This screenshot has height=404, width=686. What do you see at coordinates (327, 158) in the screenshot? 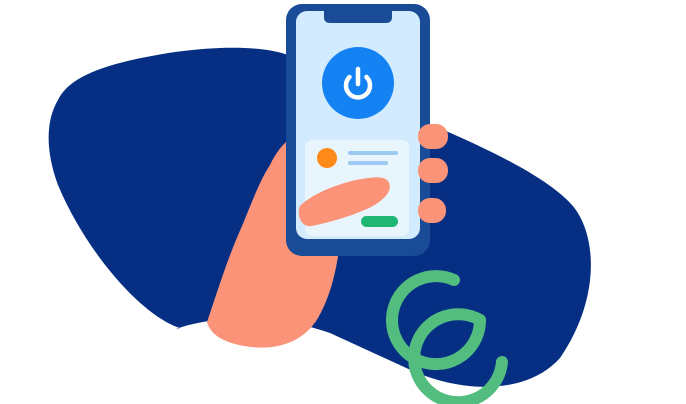
I see `avatar-dot` at bounding box center [327, 158].